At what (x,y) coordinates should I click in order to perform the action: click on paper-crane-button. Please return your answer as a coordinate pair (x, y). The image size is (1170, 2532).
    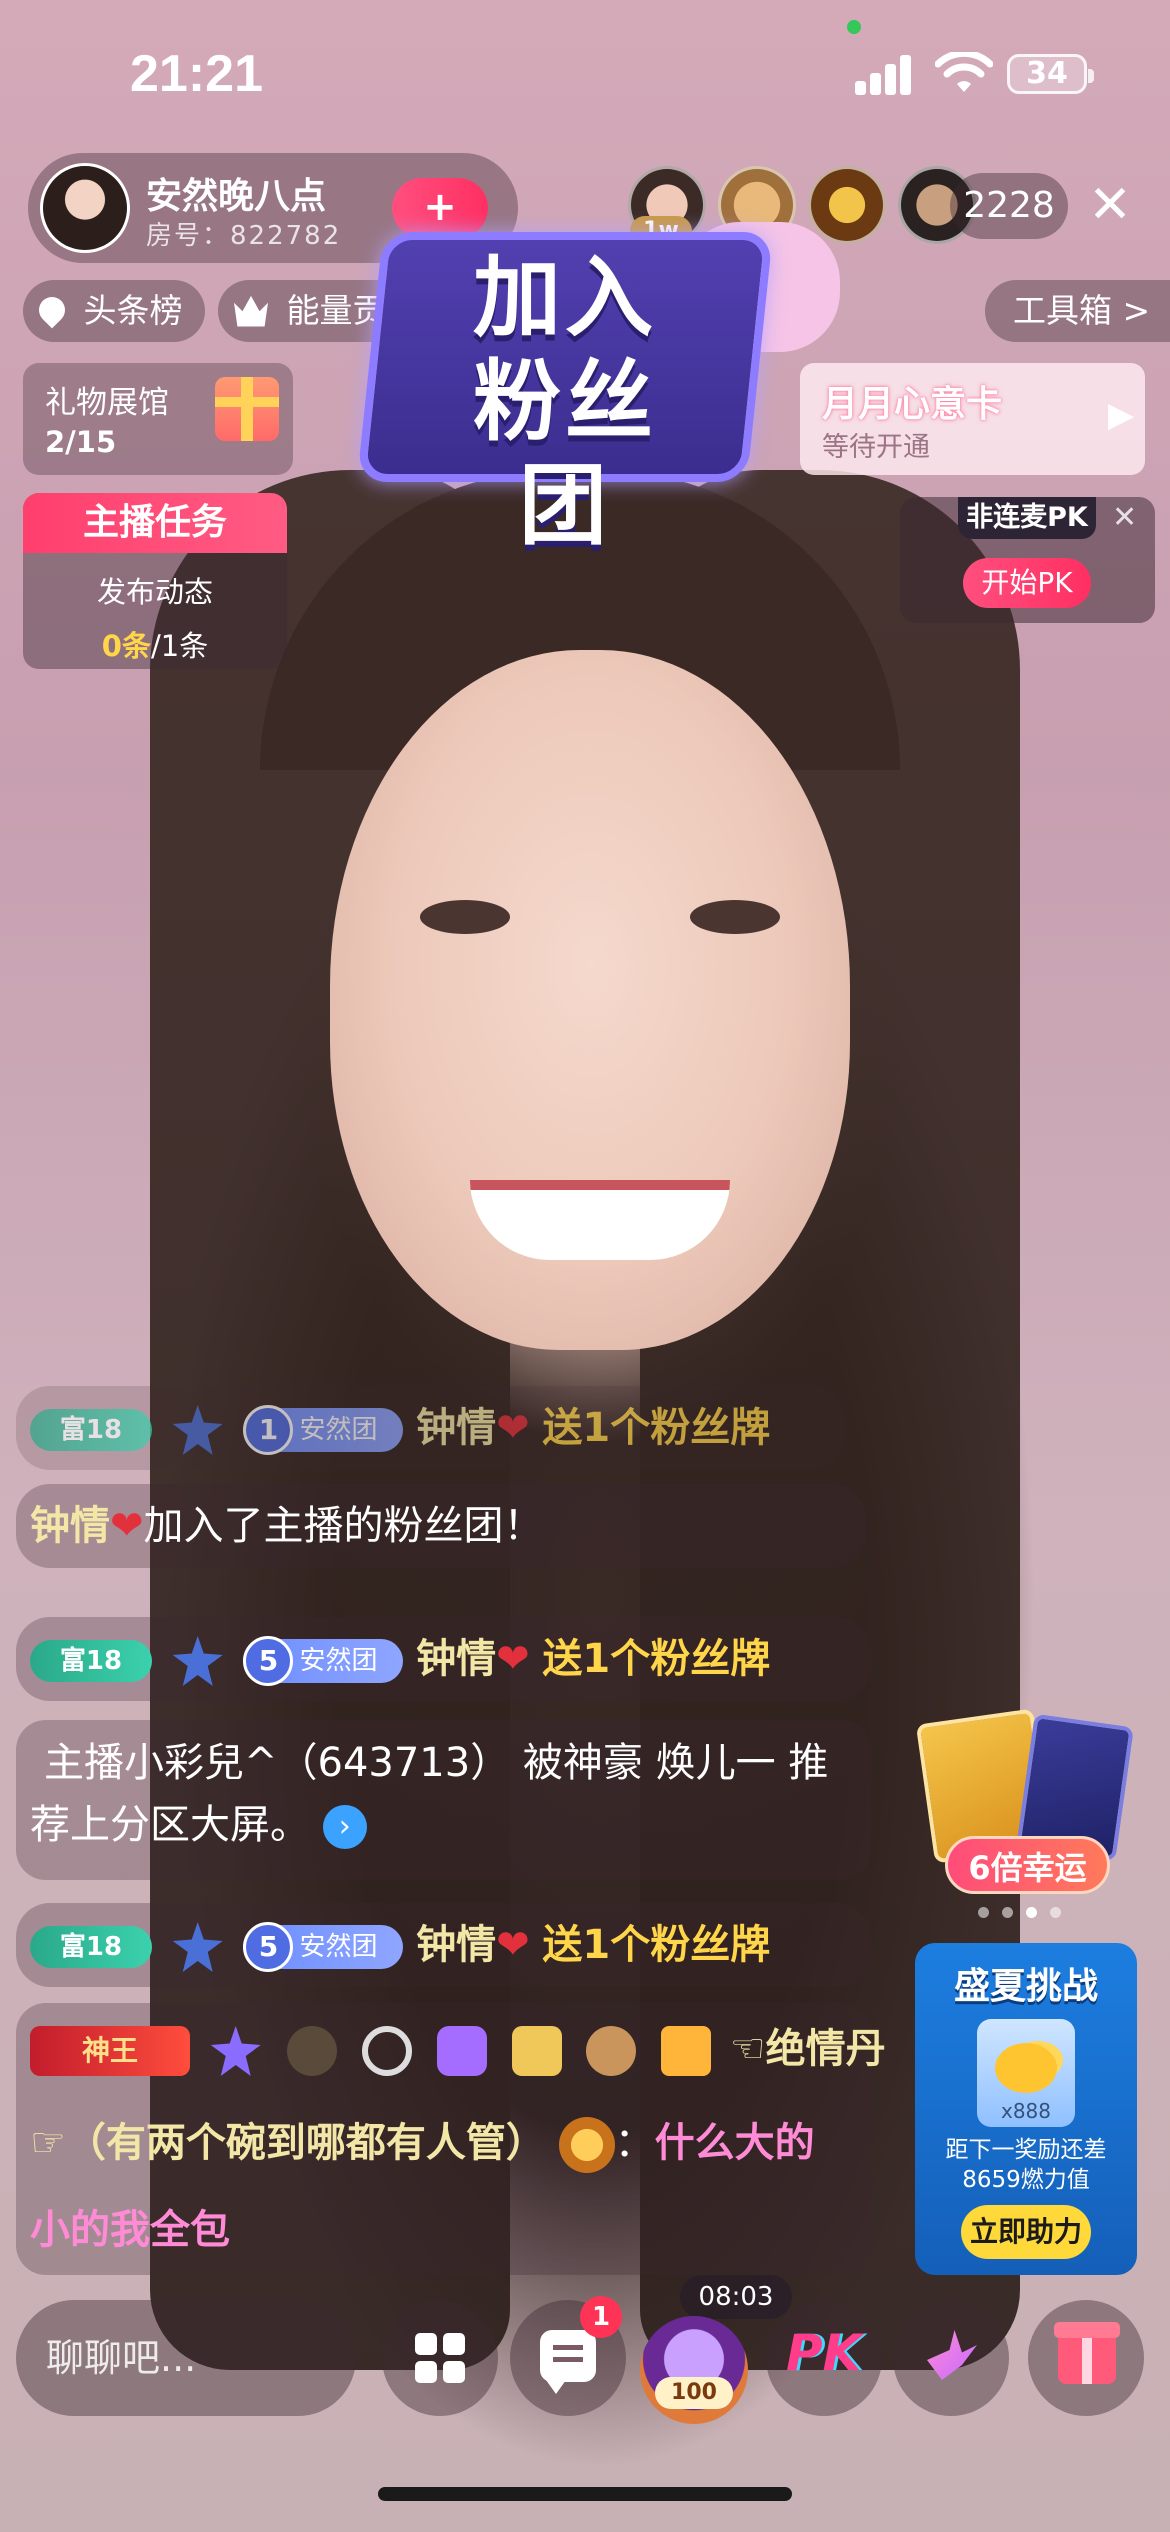
    Looking at the image, I should click on (951, 2358).